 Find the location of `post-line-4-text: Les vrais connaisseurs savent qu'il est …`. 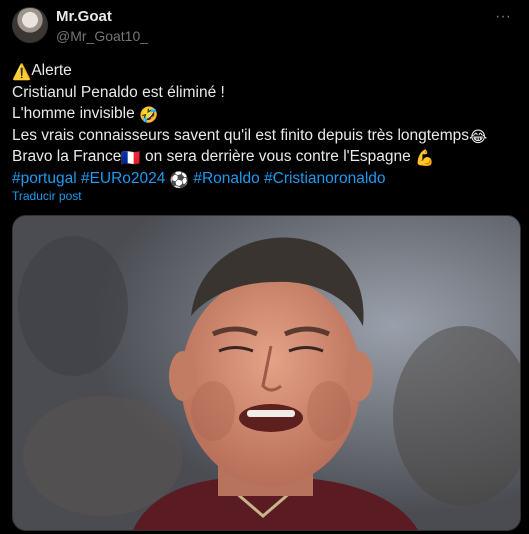

post-line-4-text: Les vrais connaisseurs savent qu'il est … is located at coordinates (241, 135).